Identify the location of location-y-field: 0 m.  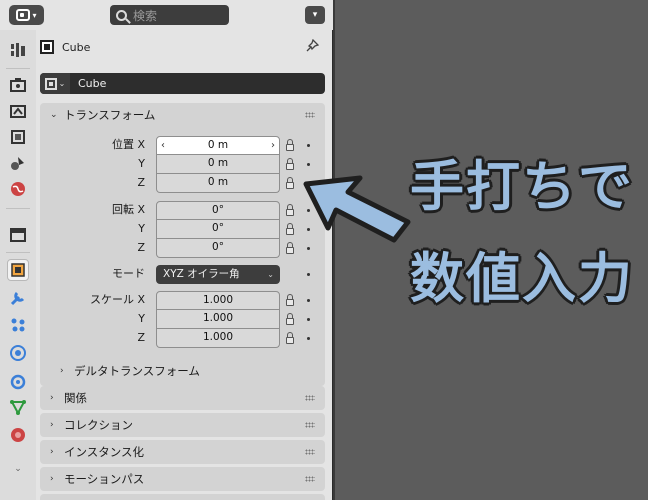
(218, 164).